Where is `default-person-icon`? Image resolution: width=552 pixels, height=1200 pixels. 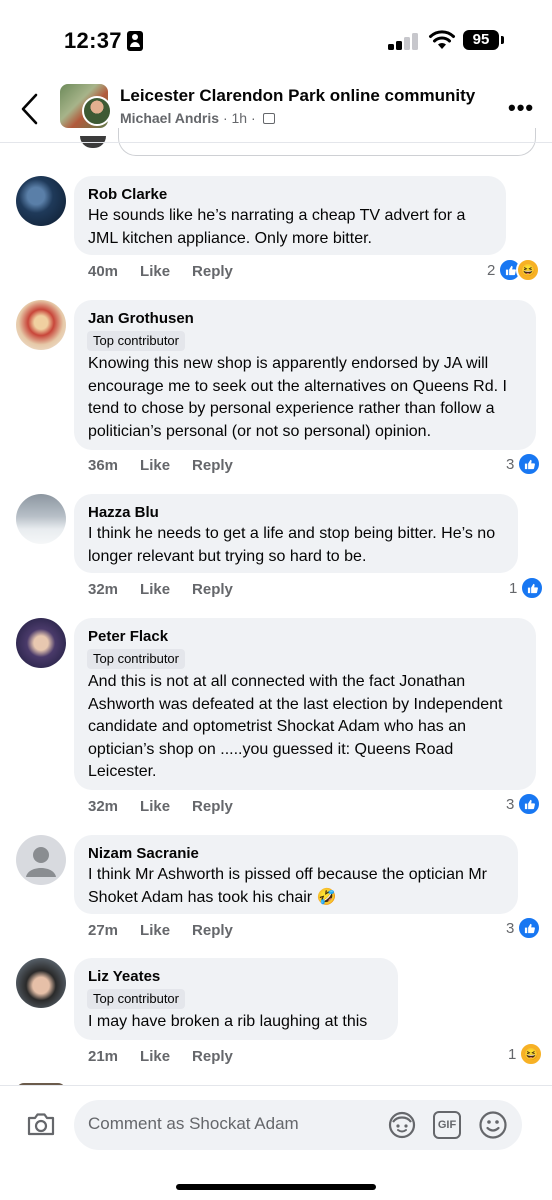
default-person-icon is located at coordinates (41, 862).